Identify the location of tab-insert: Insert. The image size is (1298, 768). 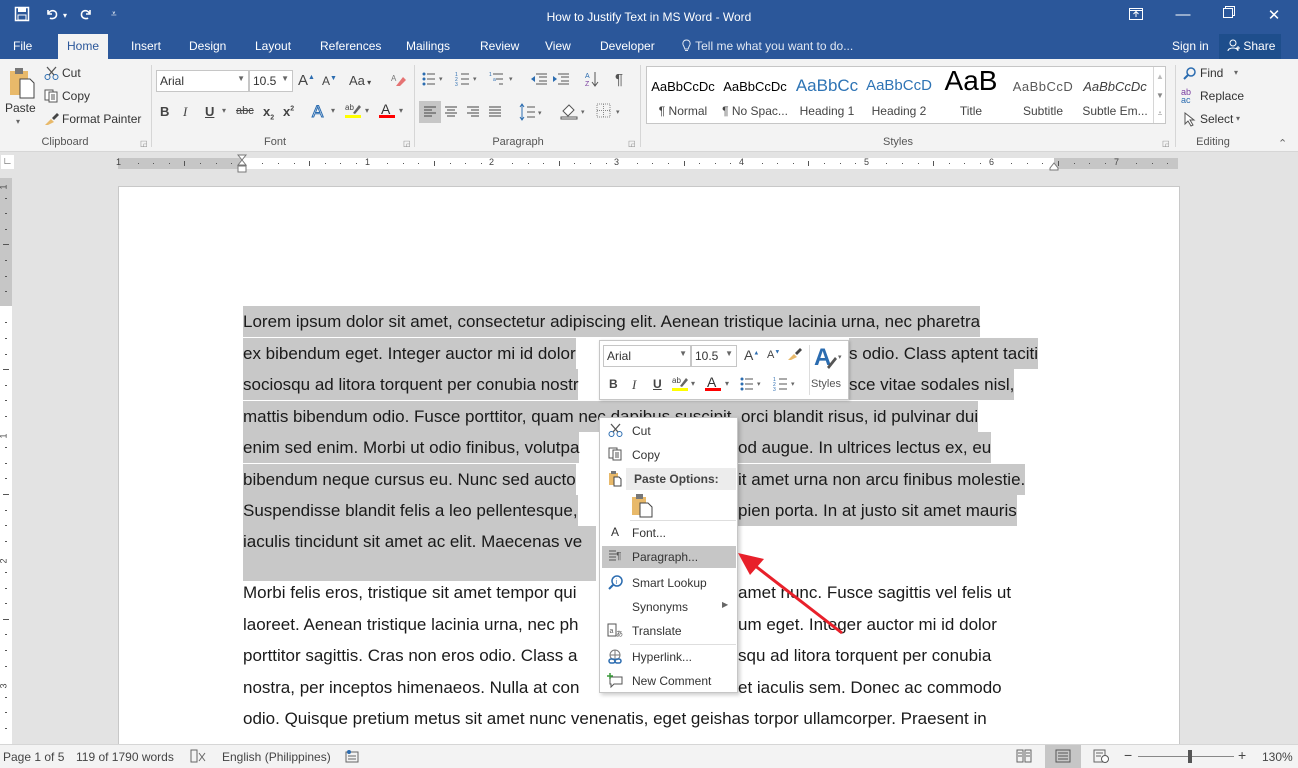
(146, 46).